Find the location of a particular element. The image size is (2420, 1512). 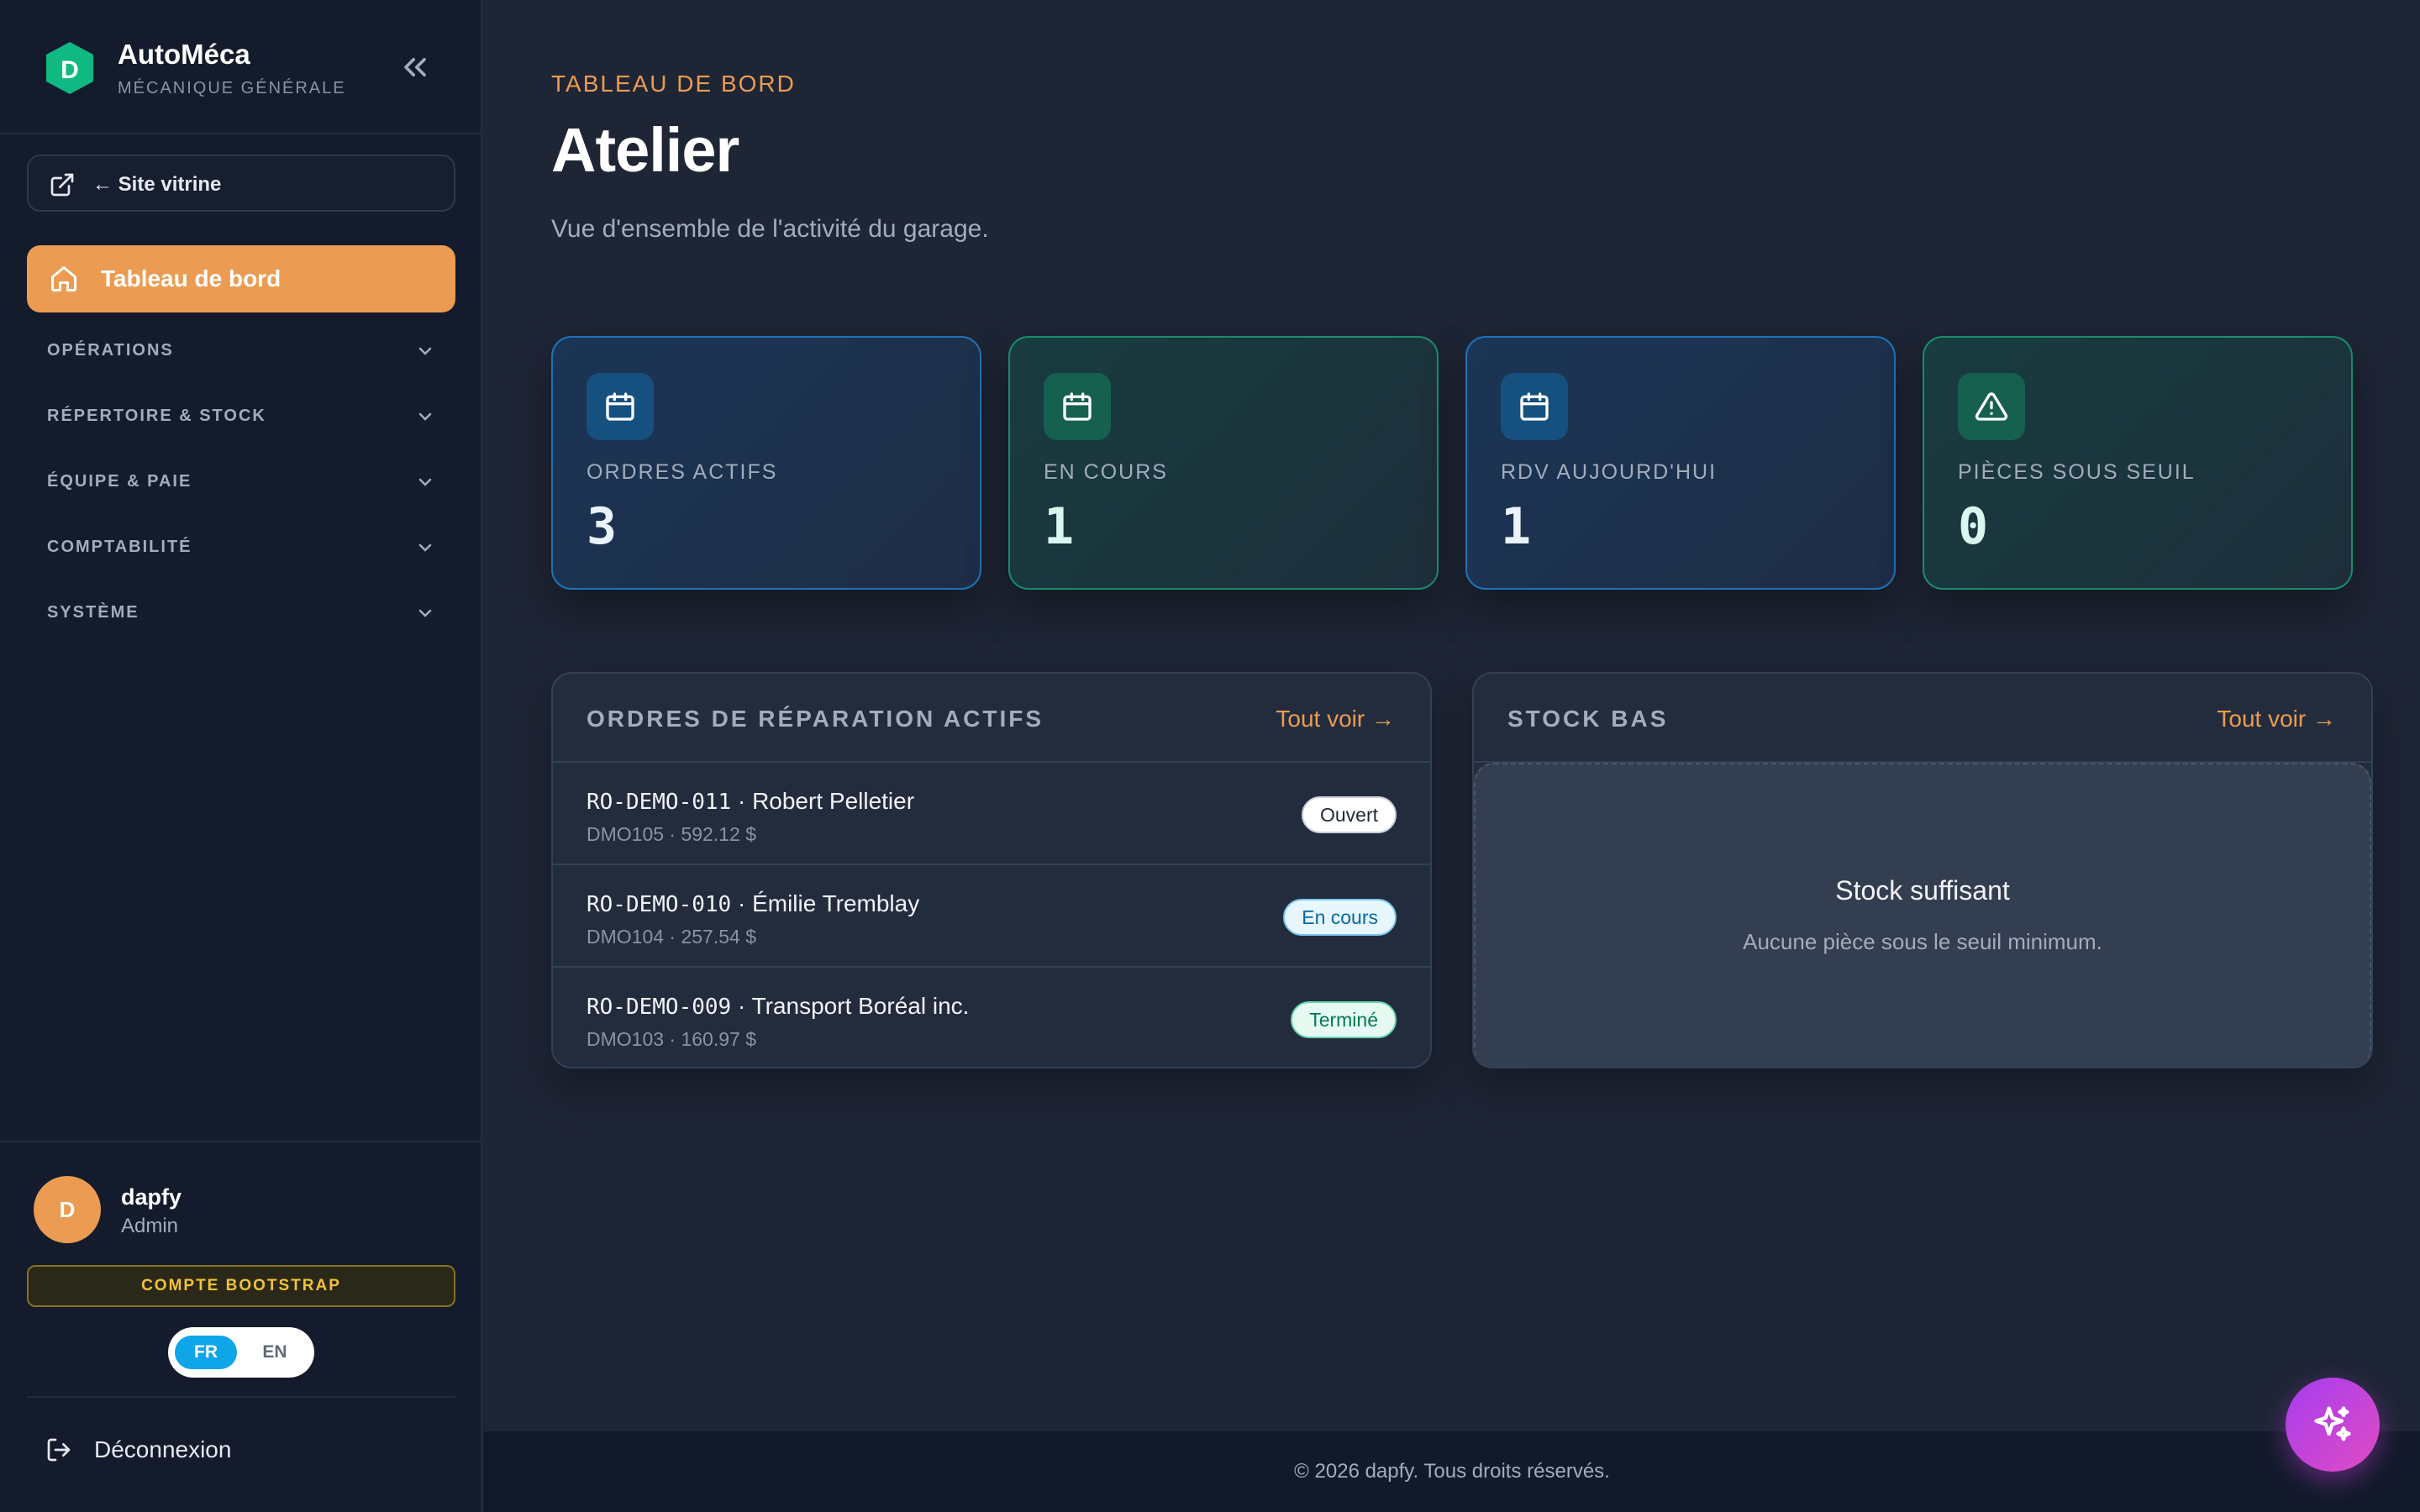

account-badge: COMPTE BOOTSTRAP is located at coordinates (241, 1286).